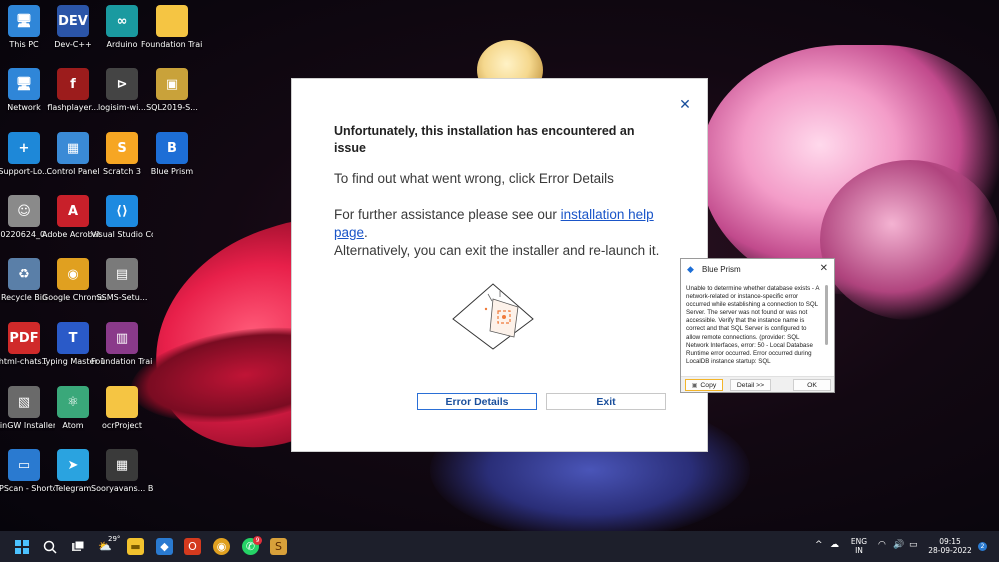 The image size is (999, 562). I want to click on copy-label: Copy, so click(708, 385).